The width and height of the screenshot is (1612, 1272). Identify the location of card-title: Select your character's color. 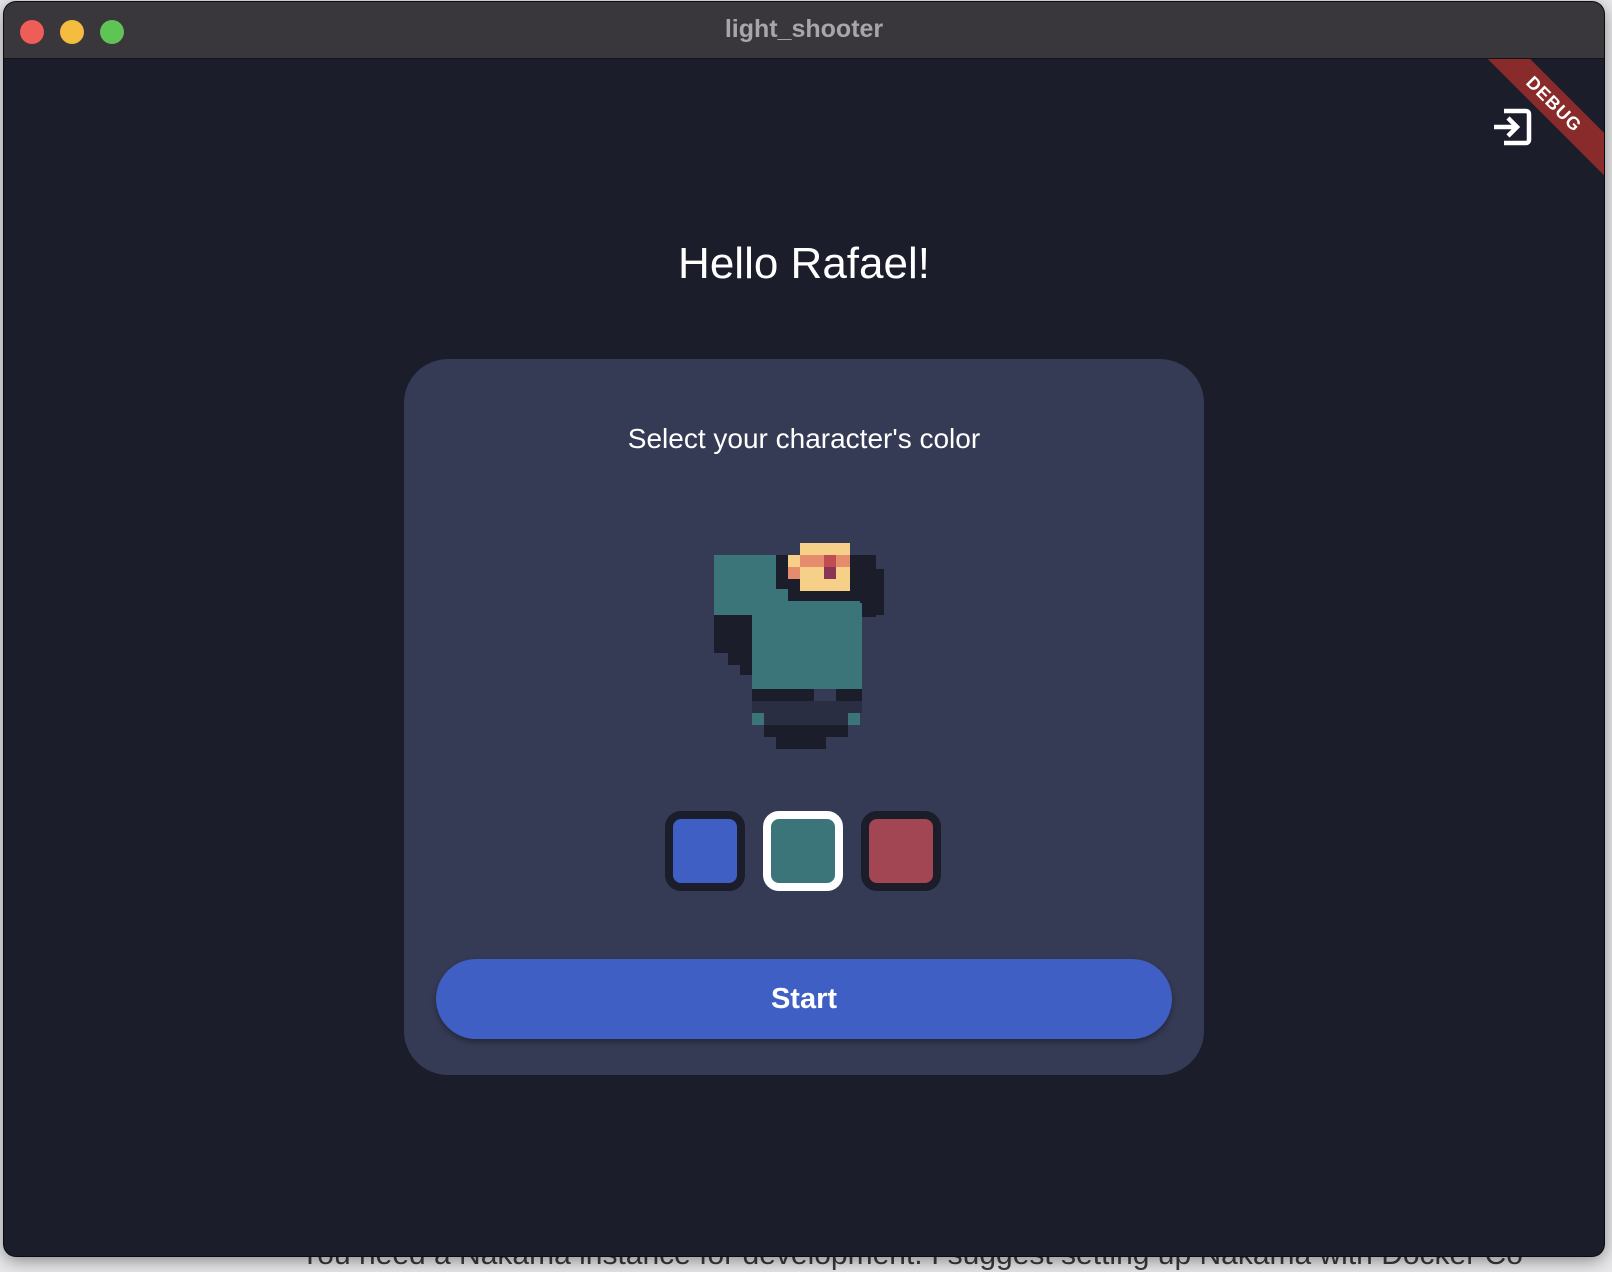
(804, 438).